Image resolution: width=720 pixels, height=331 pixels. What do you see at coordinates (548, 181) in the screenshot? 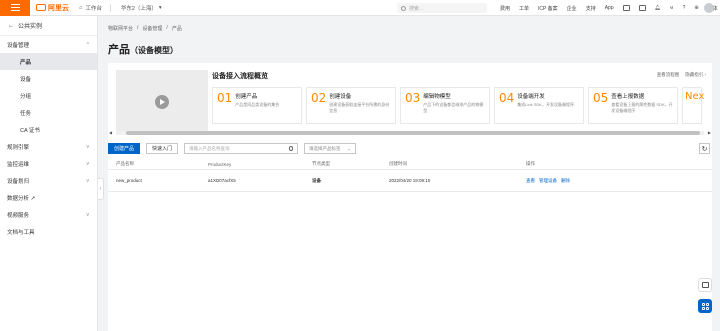
I see `manage-devices-link: 管理设备` at bounding box center [548, 181].